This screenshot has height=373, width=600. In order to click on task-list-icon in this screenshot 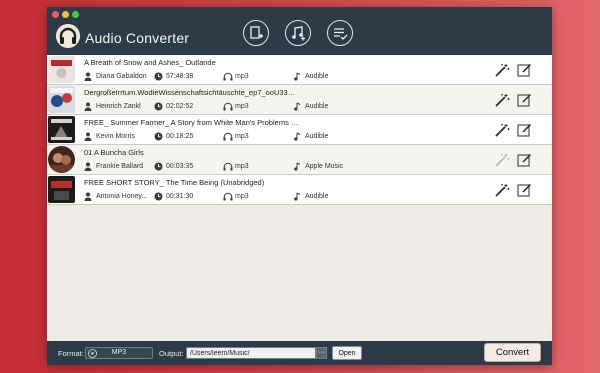, I will do `click(341, 34)`.